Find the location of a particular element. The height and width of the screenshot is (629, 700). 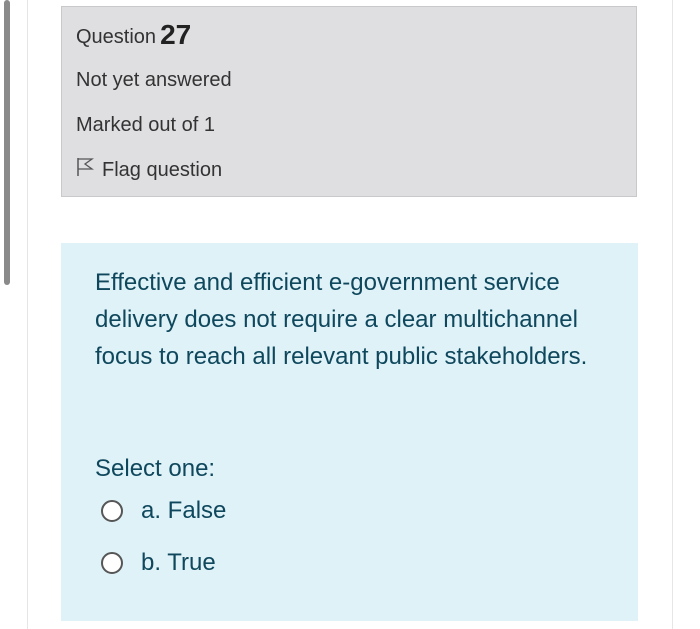

question-state: Not yet answered is located at coordinates (154, 80).